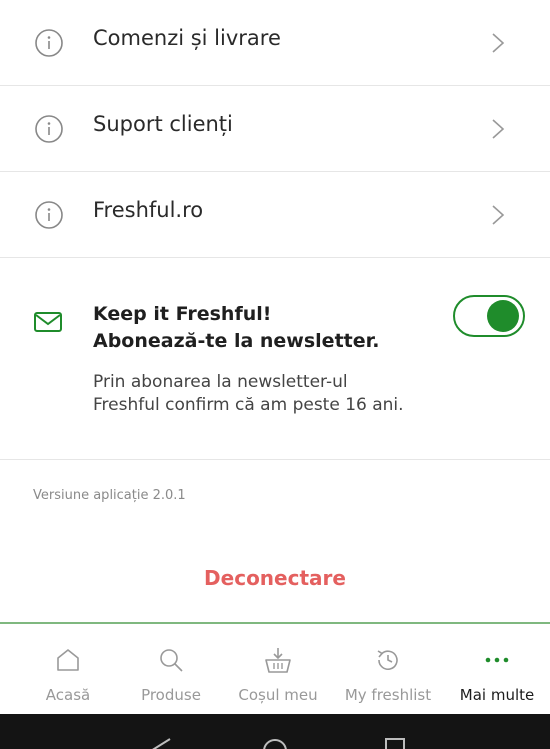  I want to click on toggle-knob, so click(503, 316).